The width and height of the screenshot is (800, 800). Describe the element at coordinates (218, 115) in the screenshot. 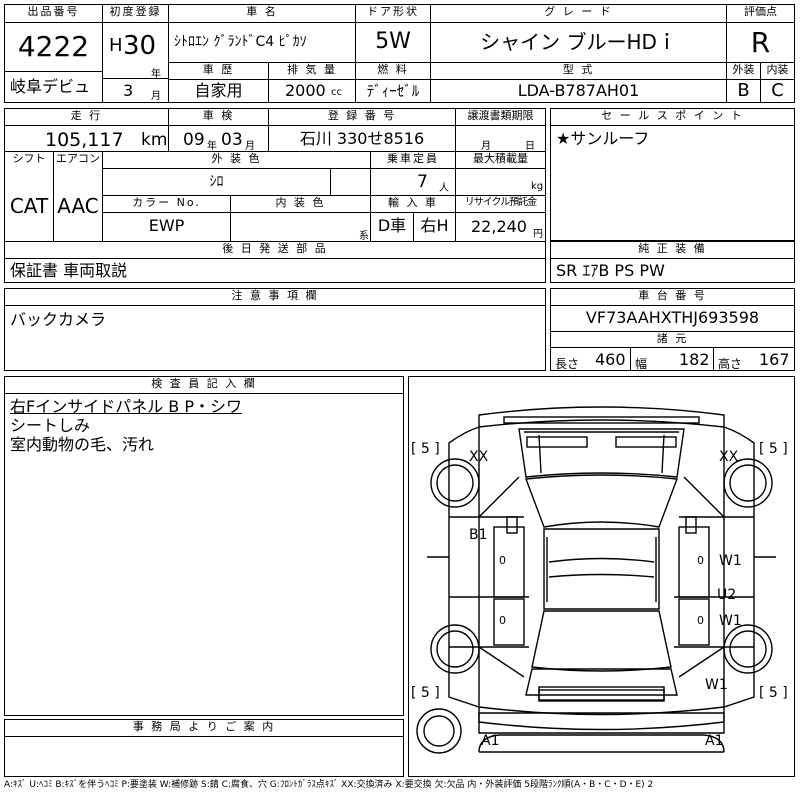

I see `inspection-label: 車 検` at that location.